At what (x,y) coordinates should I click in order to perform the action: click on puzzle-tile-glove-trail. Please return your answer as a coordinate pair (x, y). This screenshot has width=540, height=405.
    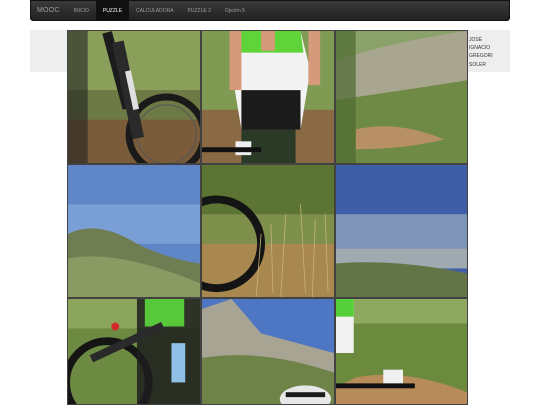
    Looking at the image, I should click on (401, 351).